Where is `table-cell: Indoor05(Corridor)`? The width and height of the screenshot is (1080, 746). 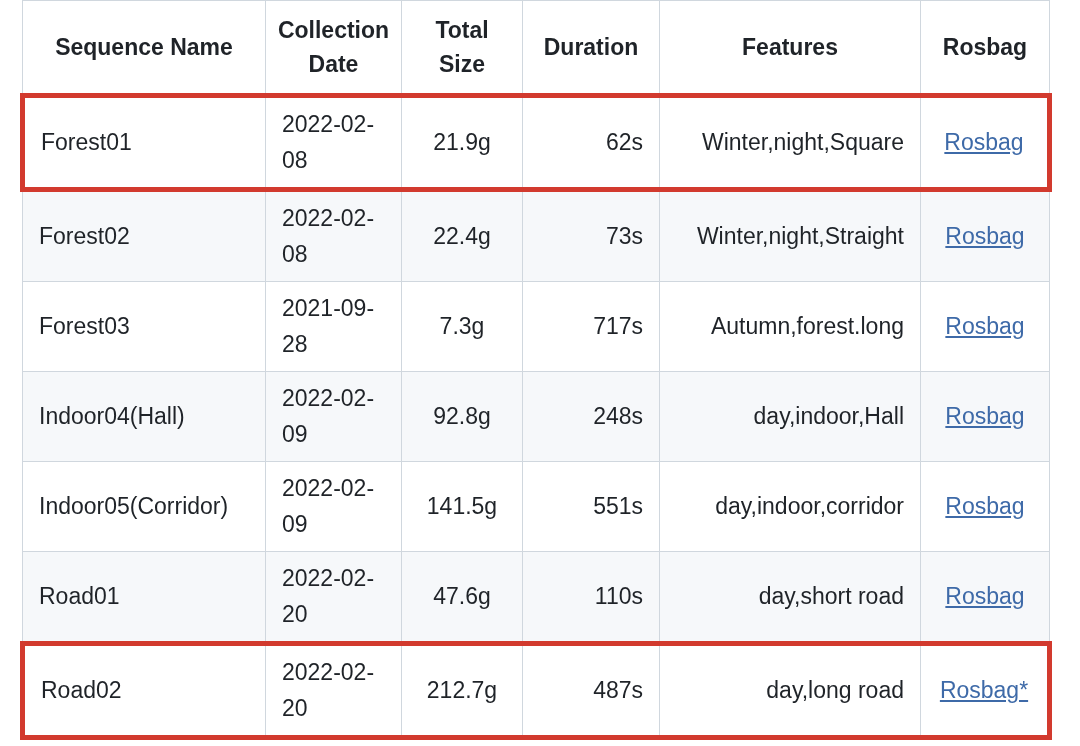
table-cell: Indoor05(Corridor) is located at coordinates (144, 506).